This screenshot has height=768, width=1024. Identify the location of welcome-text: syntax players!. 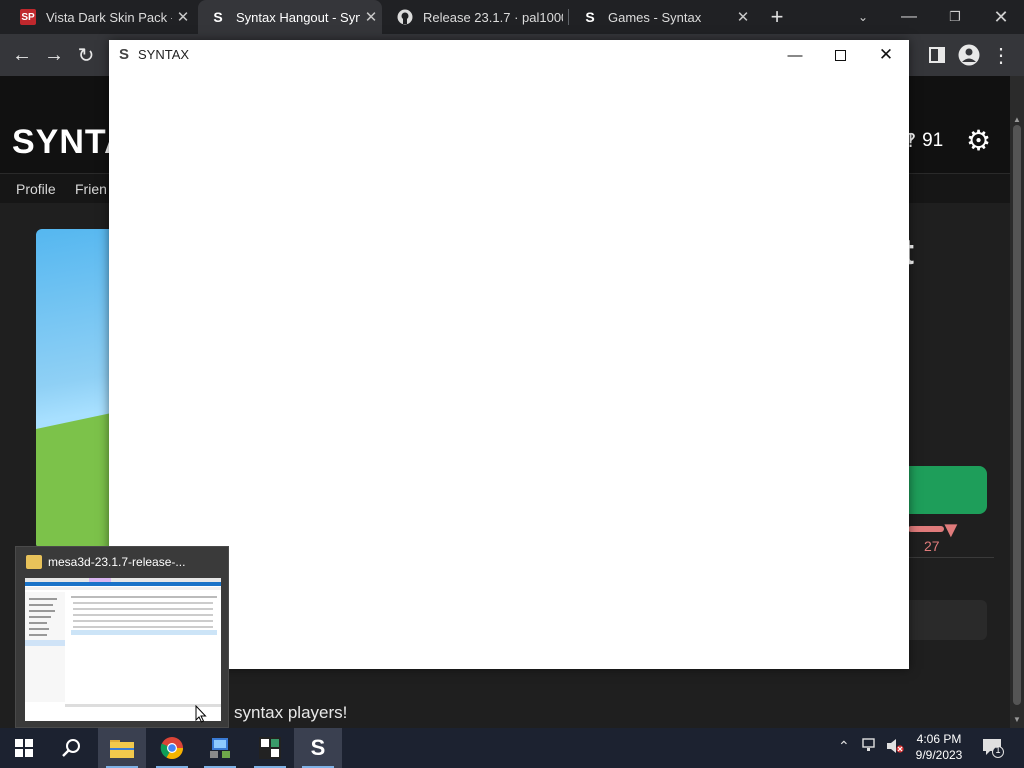
(291, 712).